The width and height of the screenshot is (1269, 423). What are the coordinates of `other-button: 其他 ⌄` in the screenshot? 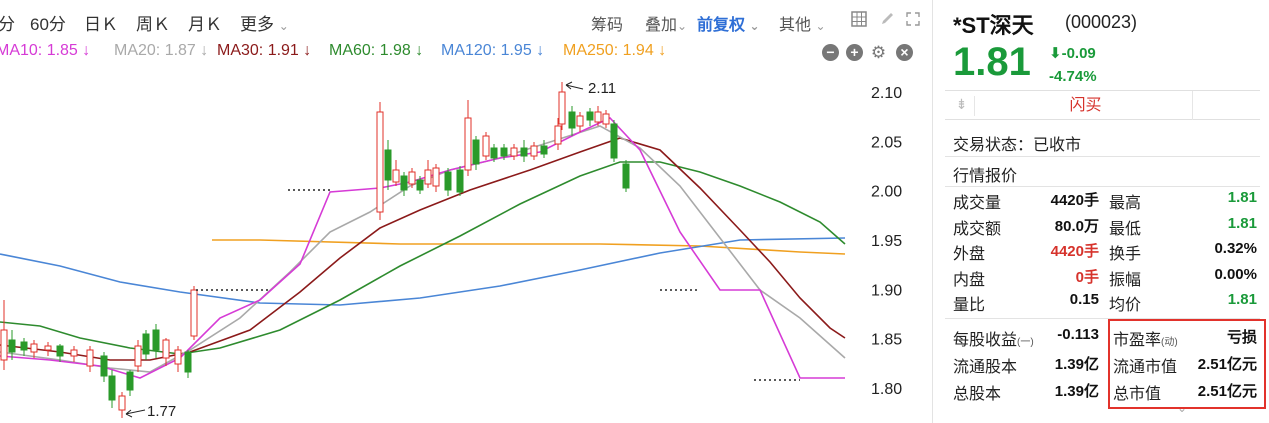 It's located at (802, 23).